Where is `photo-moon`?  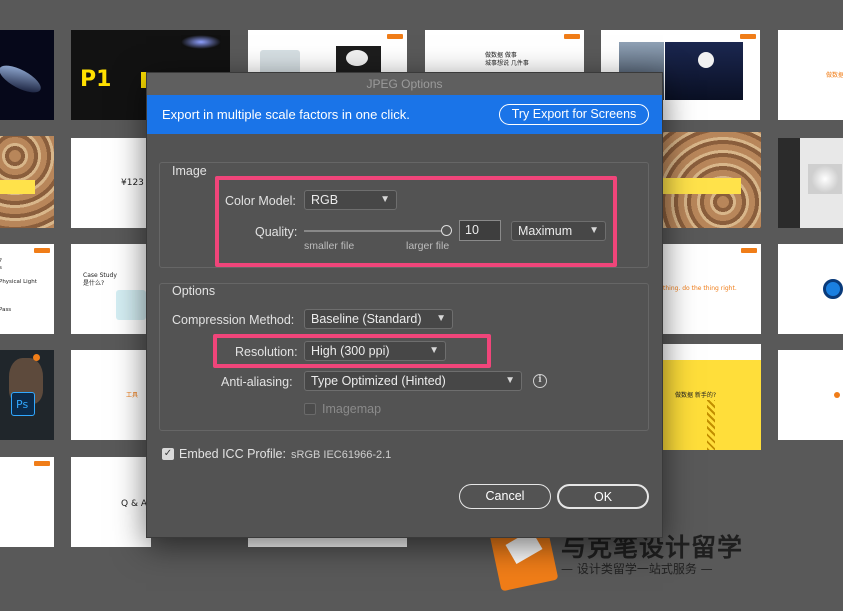 photo-moon is located at coordinates (704, 71).